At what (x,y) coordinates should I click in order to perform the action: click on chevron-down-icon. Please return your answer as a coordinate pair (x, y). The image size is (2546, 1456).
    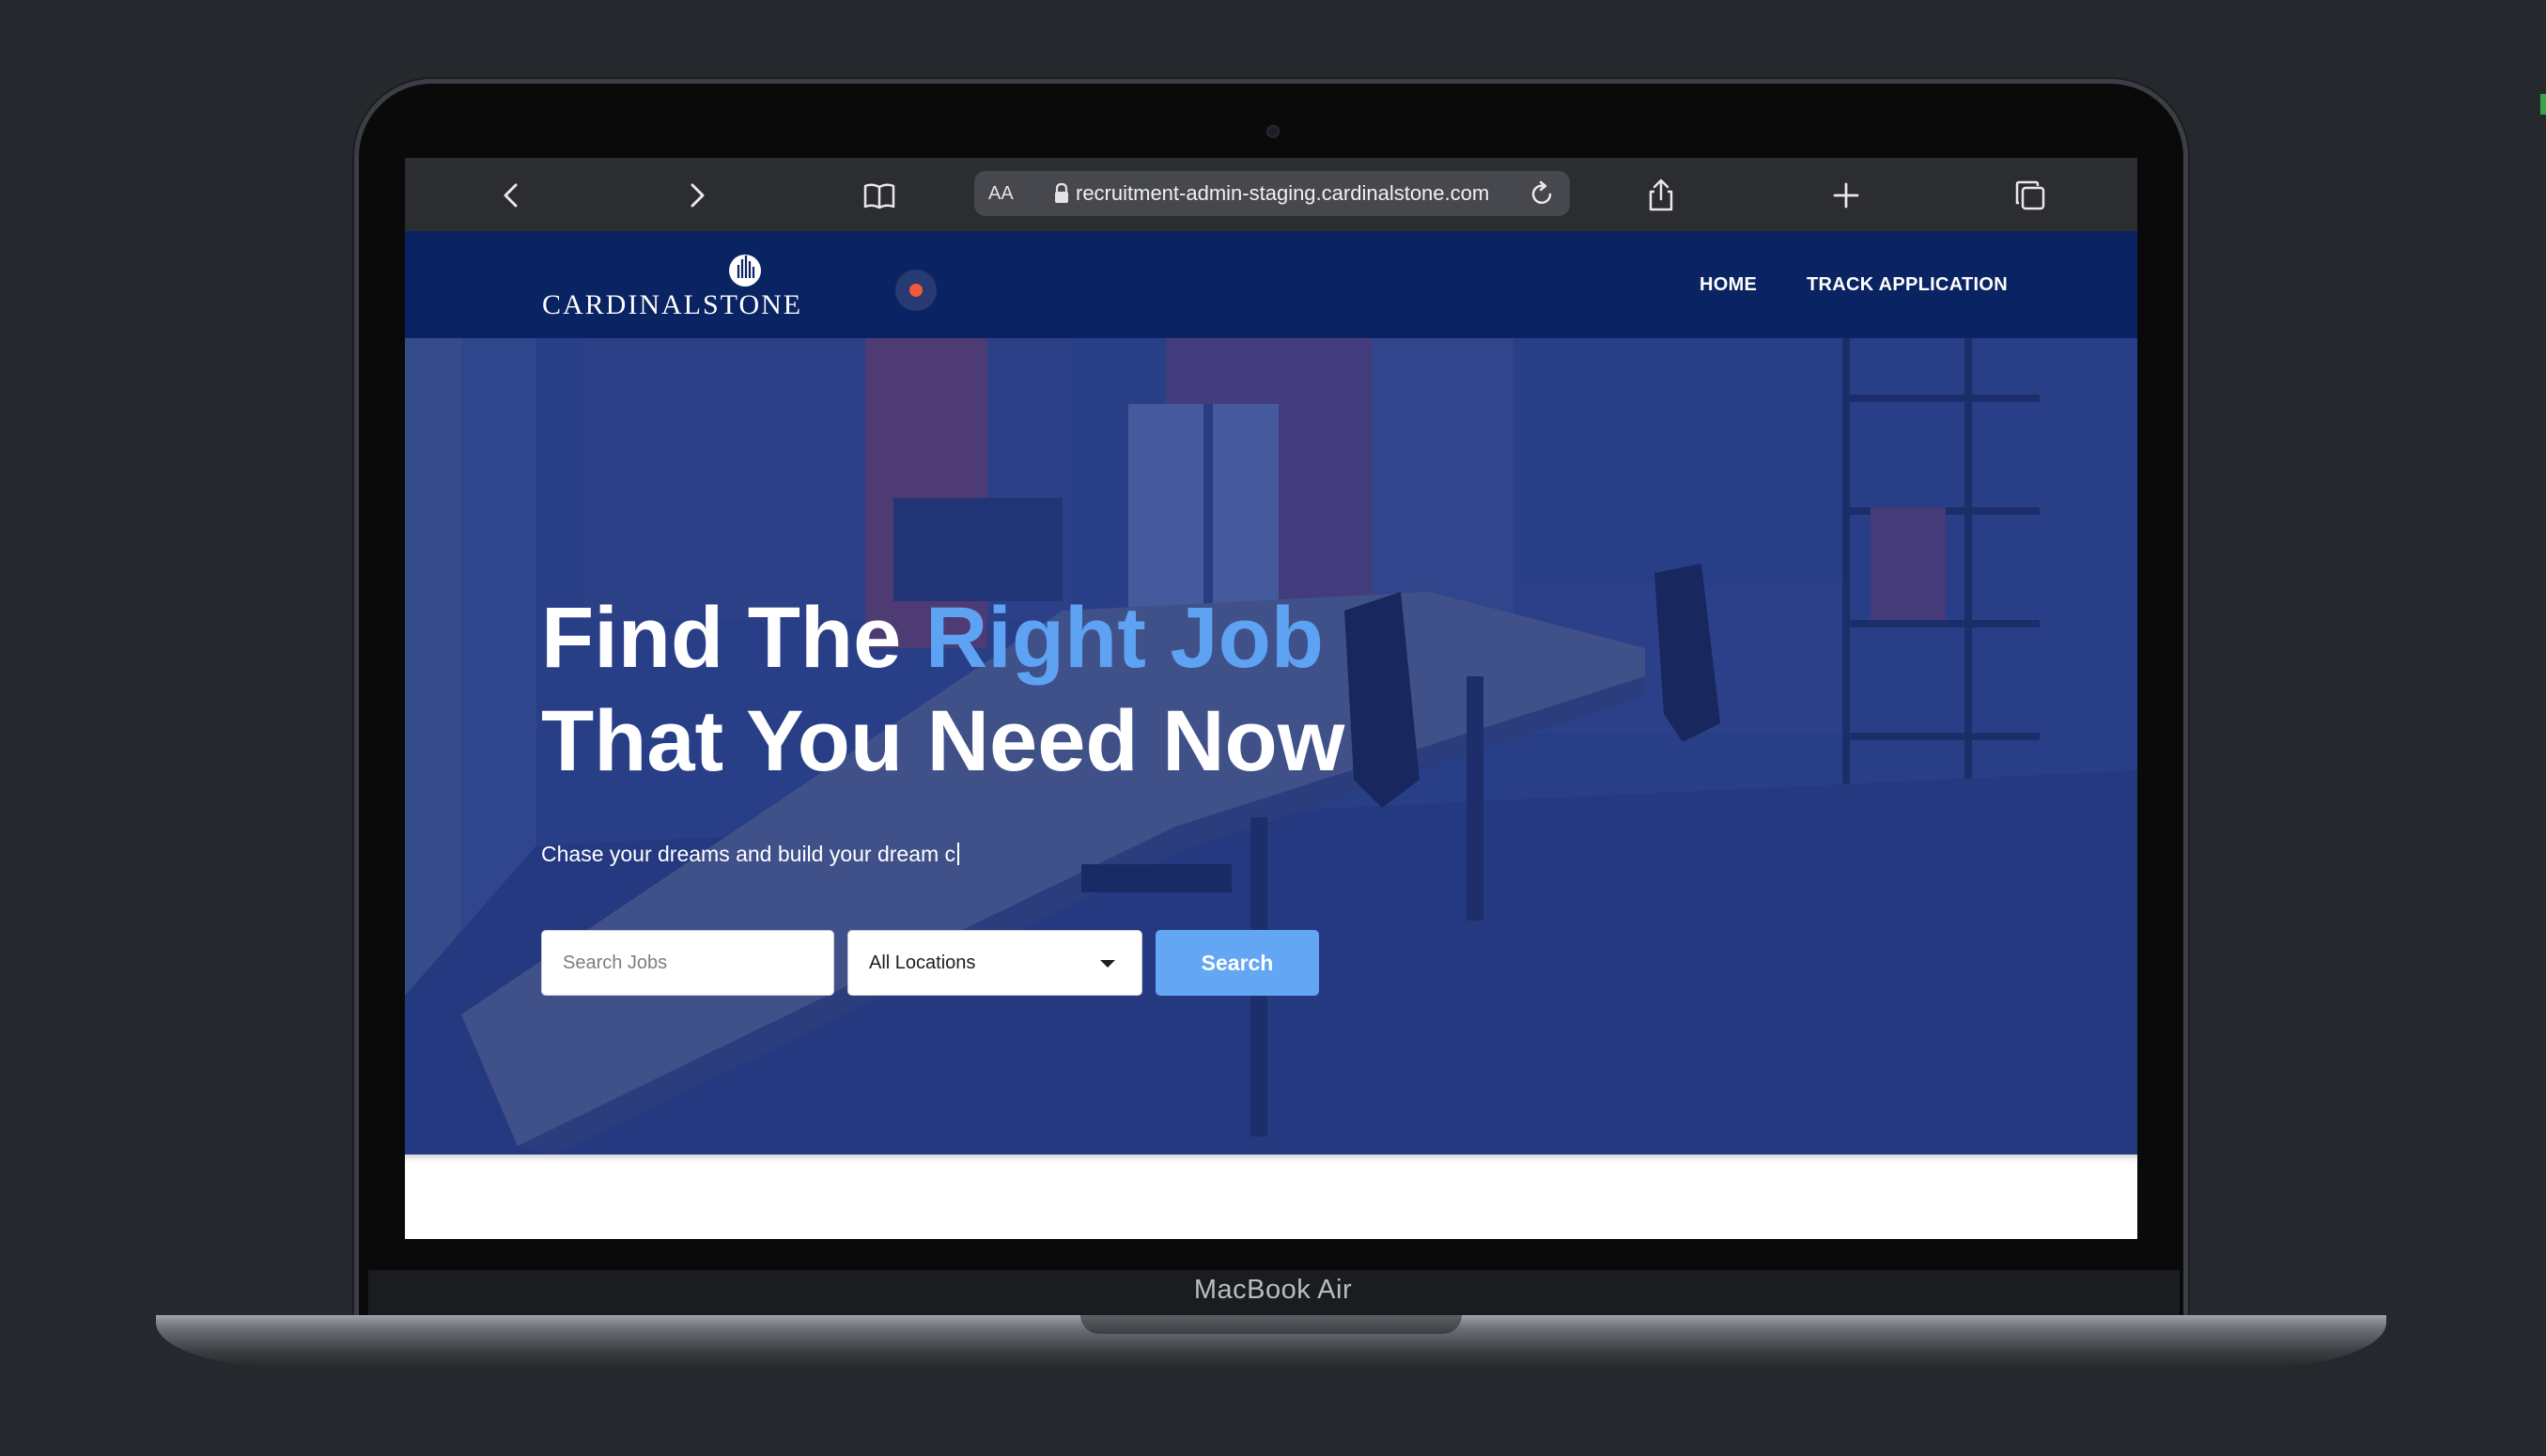
    Looking at the image, I should click on (1108, 964).